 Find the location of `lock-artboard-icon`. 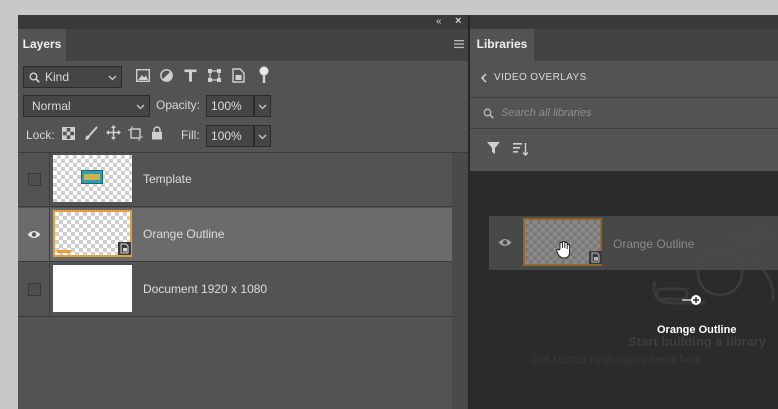

lock-artboard-icon is located at coordinates (135, 133).